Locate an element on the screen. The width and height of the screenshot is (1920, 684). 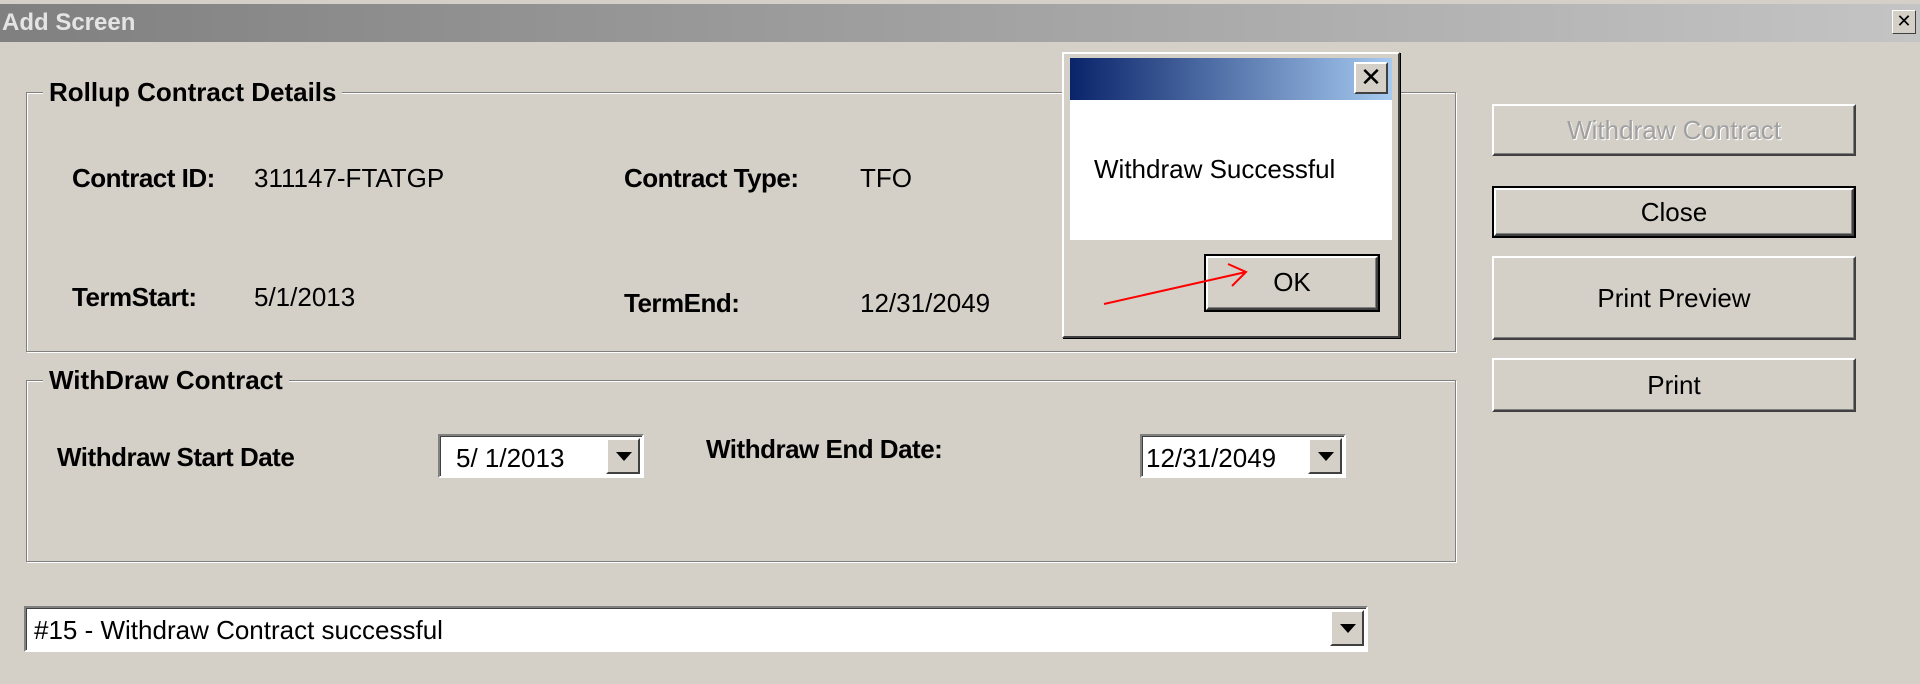
withdraw-start-date-label: Withdraw Start Date is located at coordinates (176, 457).